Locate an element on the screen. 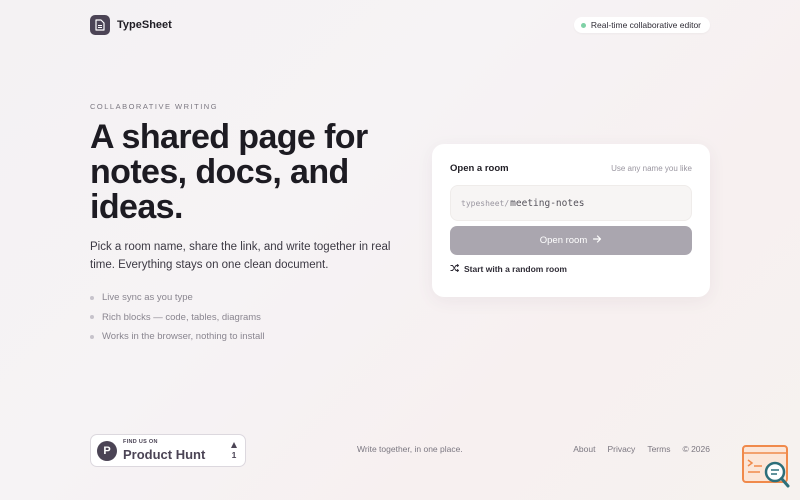 Image resolution: width=800 pixels, height=500 pixels. feature-label: Live sync as you type is located at coordinates (147, 298).